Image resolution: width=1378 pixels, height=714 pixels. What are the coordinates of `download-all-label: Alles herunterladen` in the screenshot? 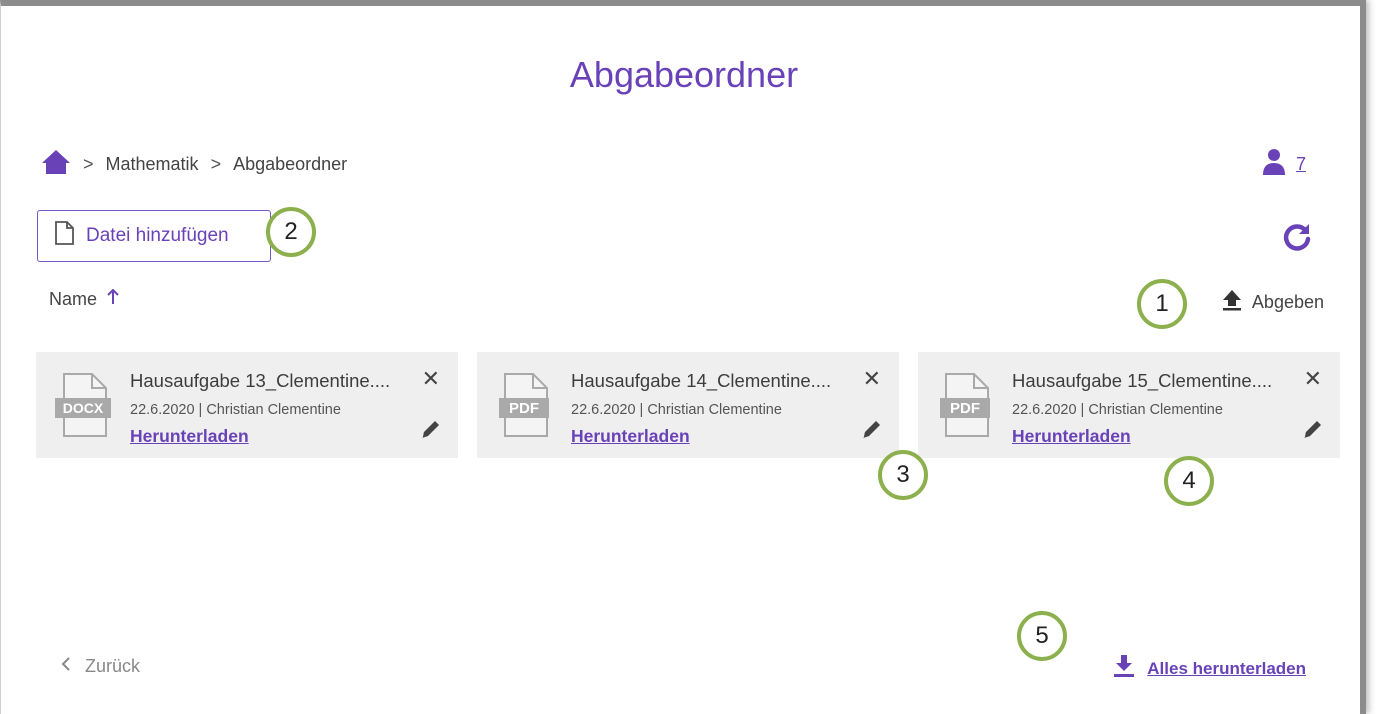 It's located at (1226, 668).